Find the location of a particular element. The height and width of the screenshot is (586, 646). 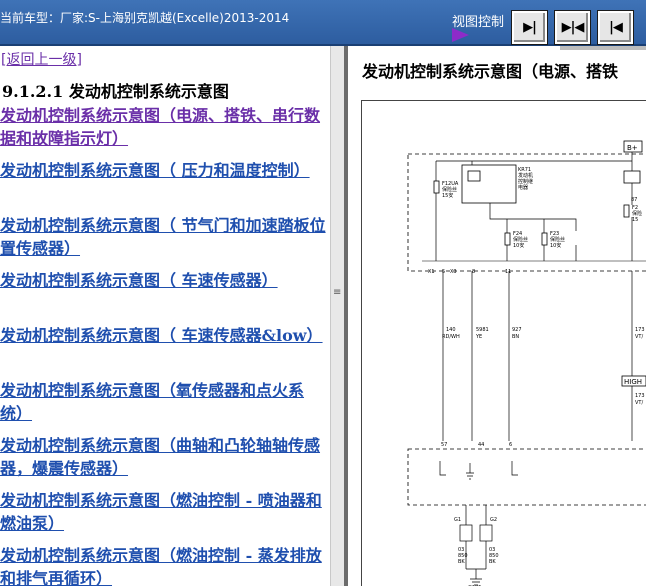

wire-label: YE is located at coordinates (478, 337).